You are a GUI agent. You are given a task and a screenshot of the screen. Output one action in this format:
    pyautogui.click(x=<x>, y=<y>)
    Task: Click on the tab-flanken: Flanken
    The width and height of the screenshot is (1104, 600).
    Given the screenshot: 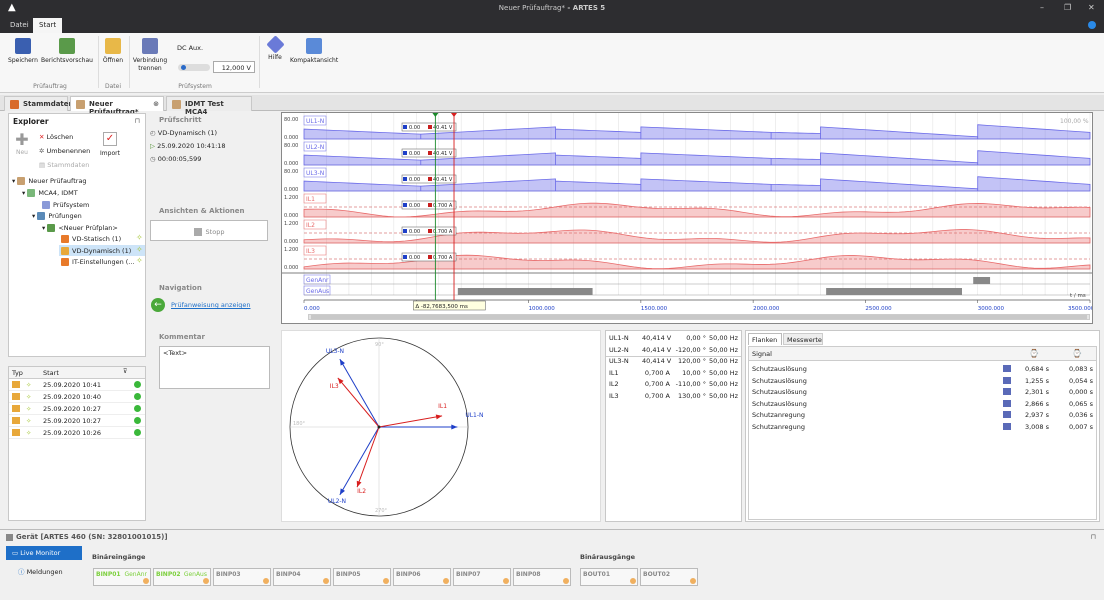 What is the action you would take?
    pyautogui.click(x=765, y=339)
    